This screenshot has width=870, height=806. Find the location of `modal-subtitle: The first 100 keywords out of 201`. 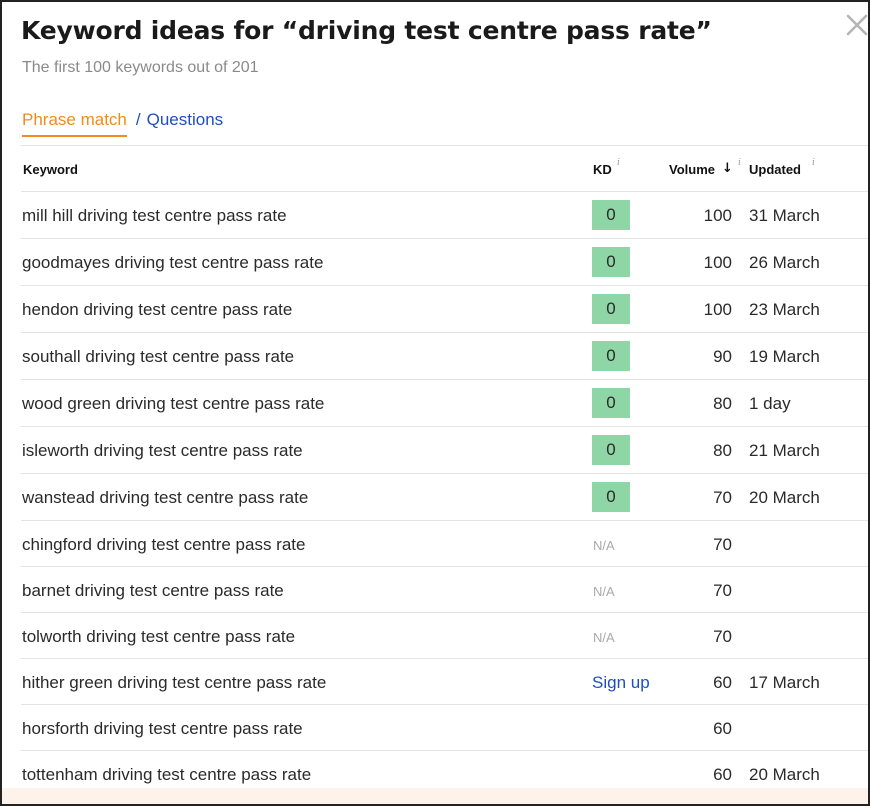

modal-subtitle: The first 100 keywords out of 201 is located at coordinates (140, 67).